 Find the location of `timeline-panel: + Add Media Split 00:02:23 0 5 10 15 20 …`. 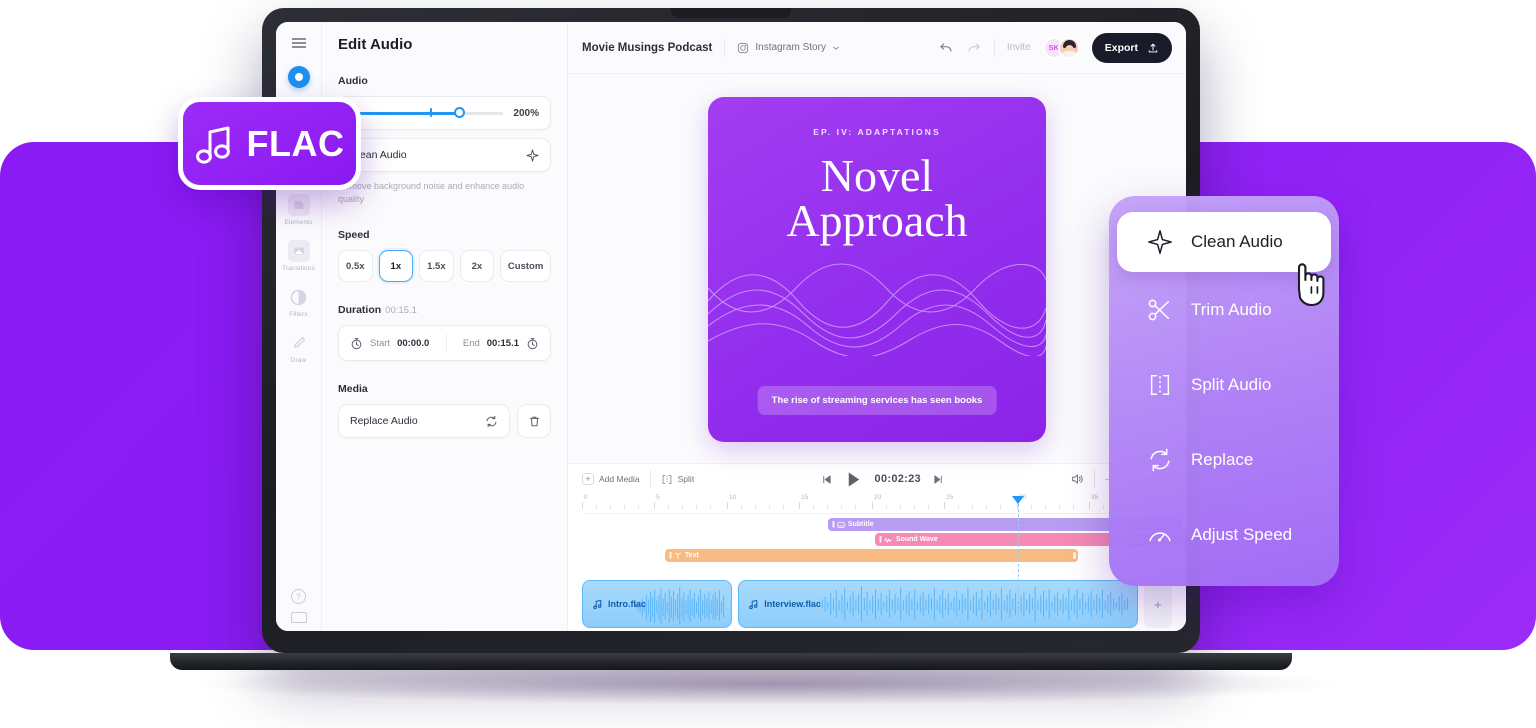

timeline-panel: + Add Media Split 00:02:23 0 5 10 15 20 … is located at coordinates (877, 547).